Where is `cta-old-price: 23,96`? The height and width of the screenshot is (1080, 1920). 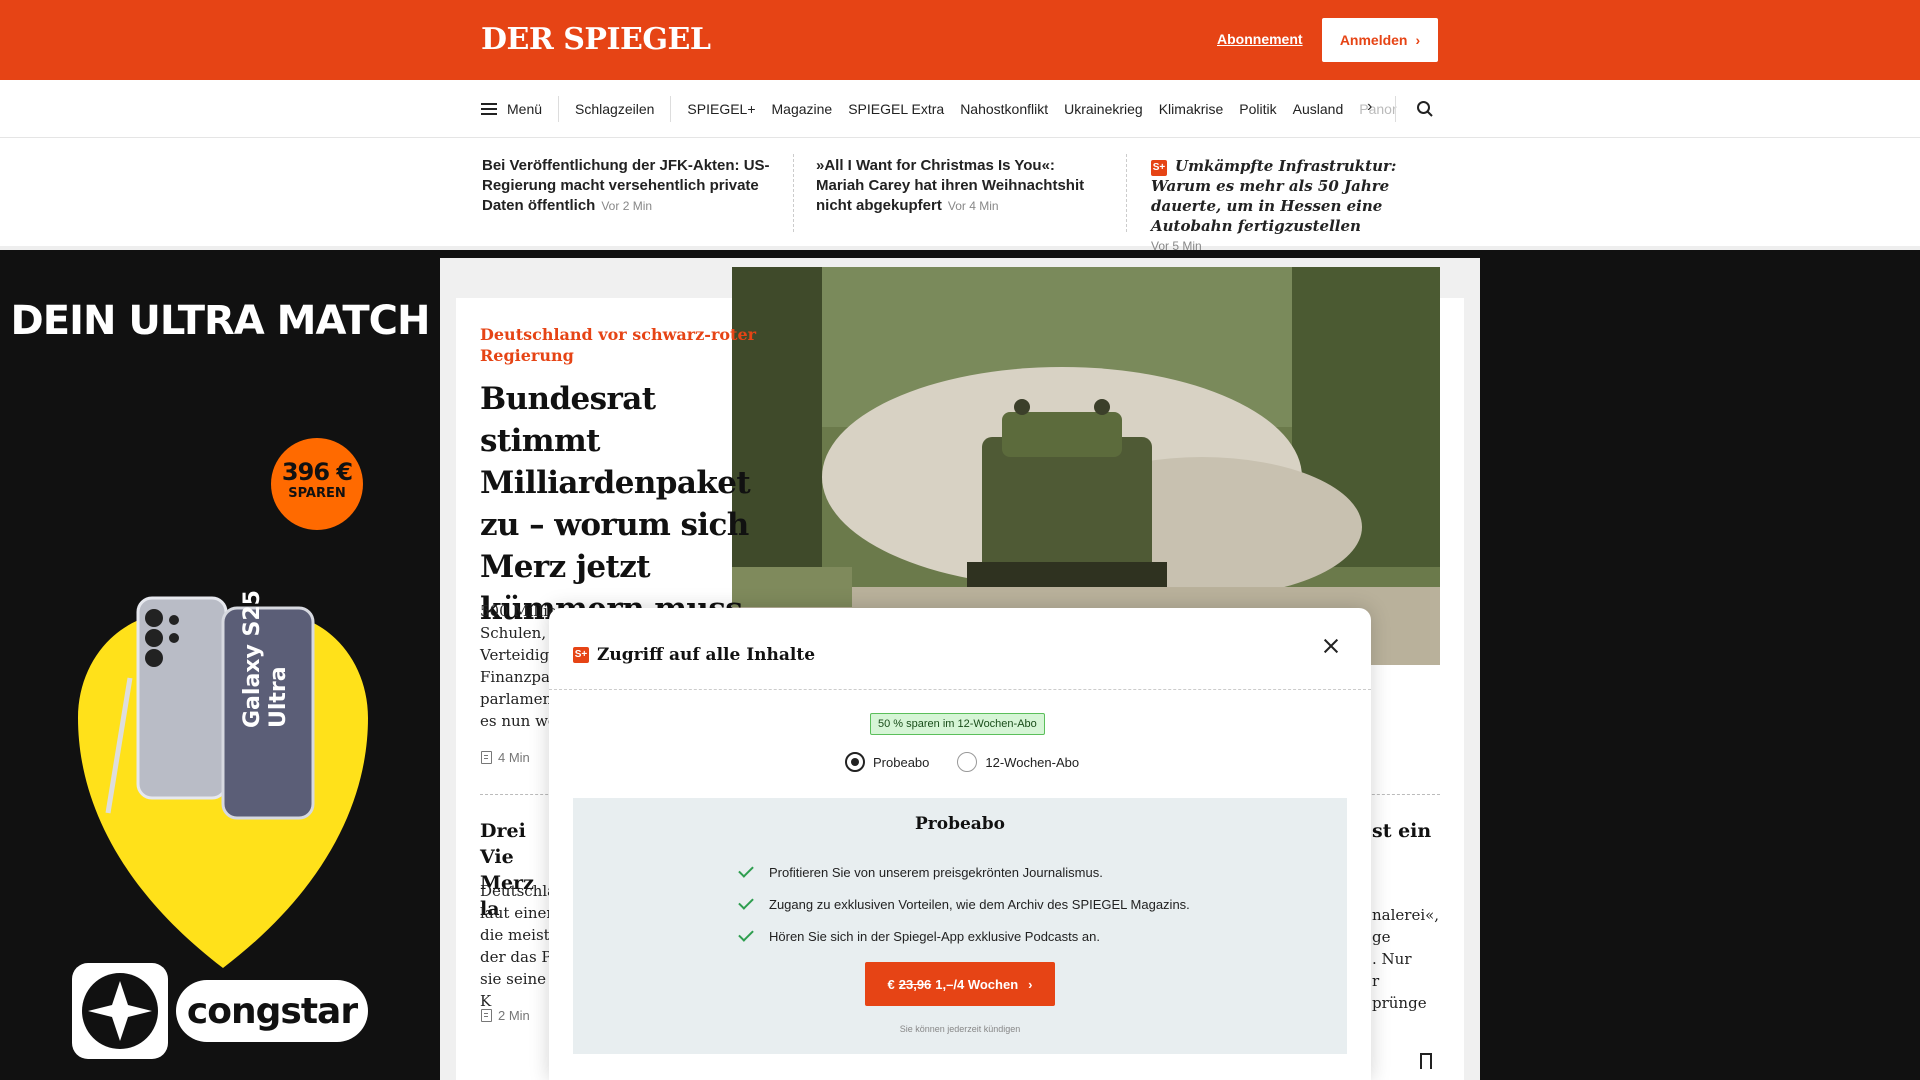
cta-old-price: 23,96 is located at coordinates (915, 984).